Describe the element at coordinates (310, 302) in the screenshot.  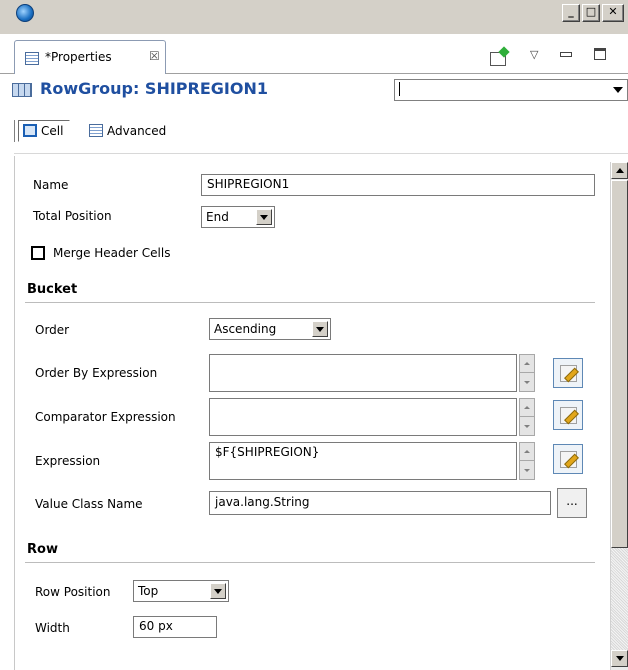
I see `bucket-divider` at that location.